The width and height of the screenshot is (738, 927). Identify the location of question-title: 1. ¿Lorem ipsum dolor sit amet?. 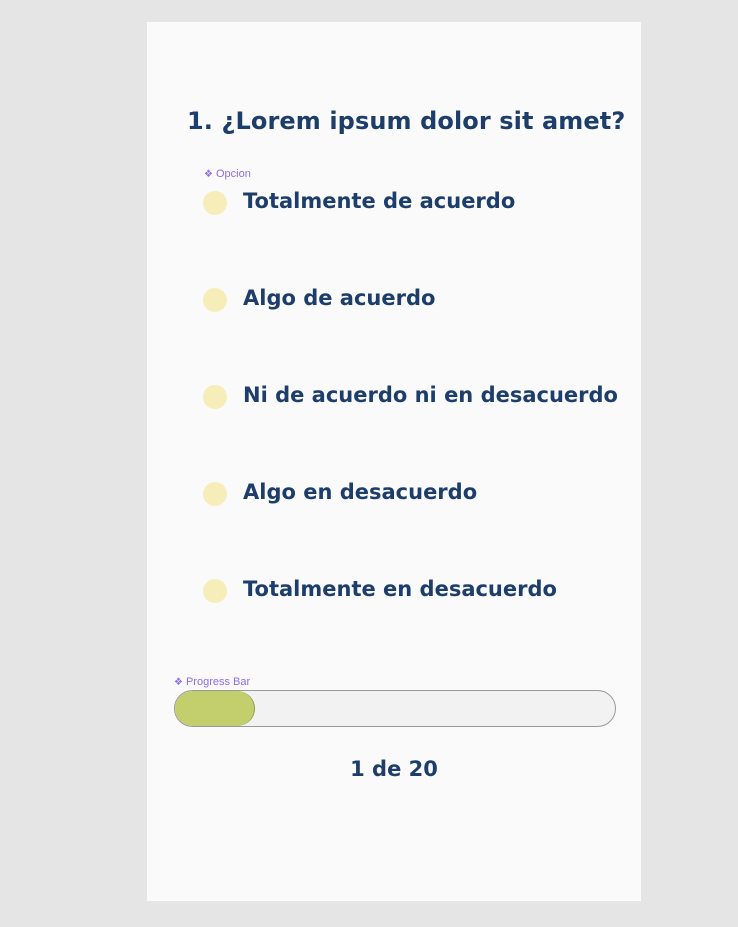
(406, 121).